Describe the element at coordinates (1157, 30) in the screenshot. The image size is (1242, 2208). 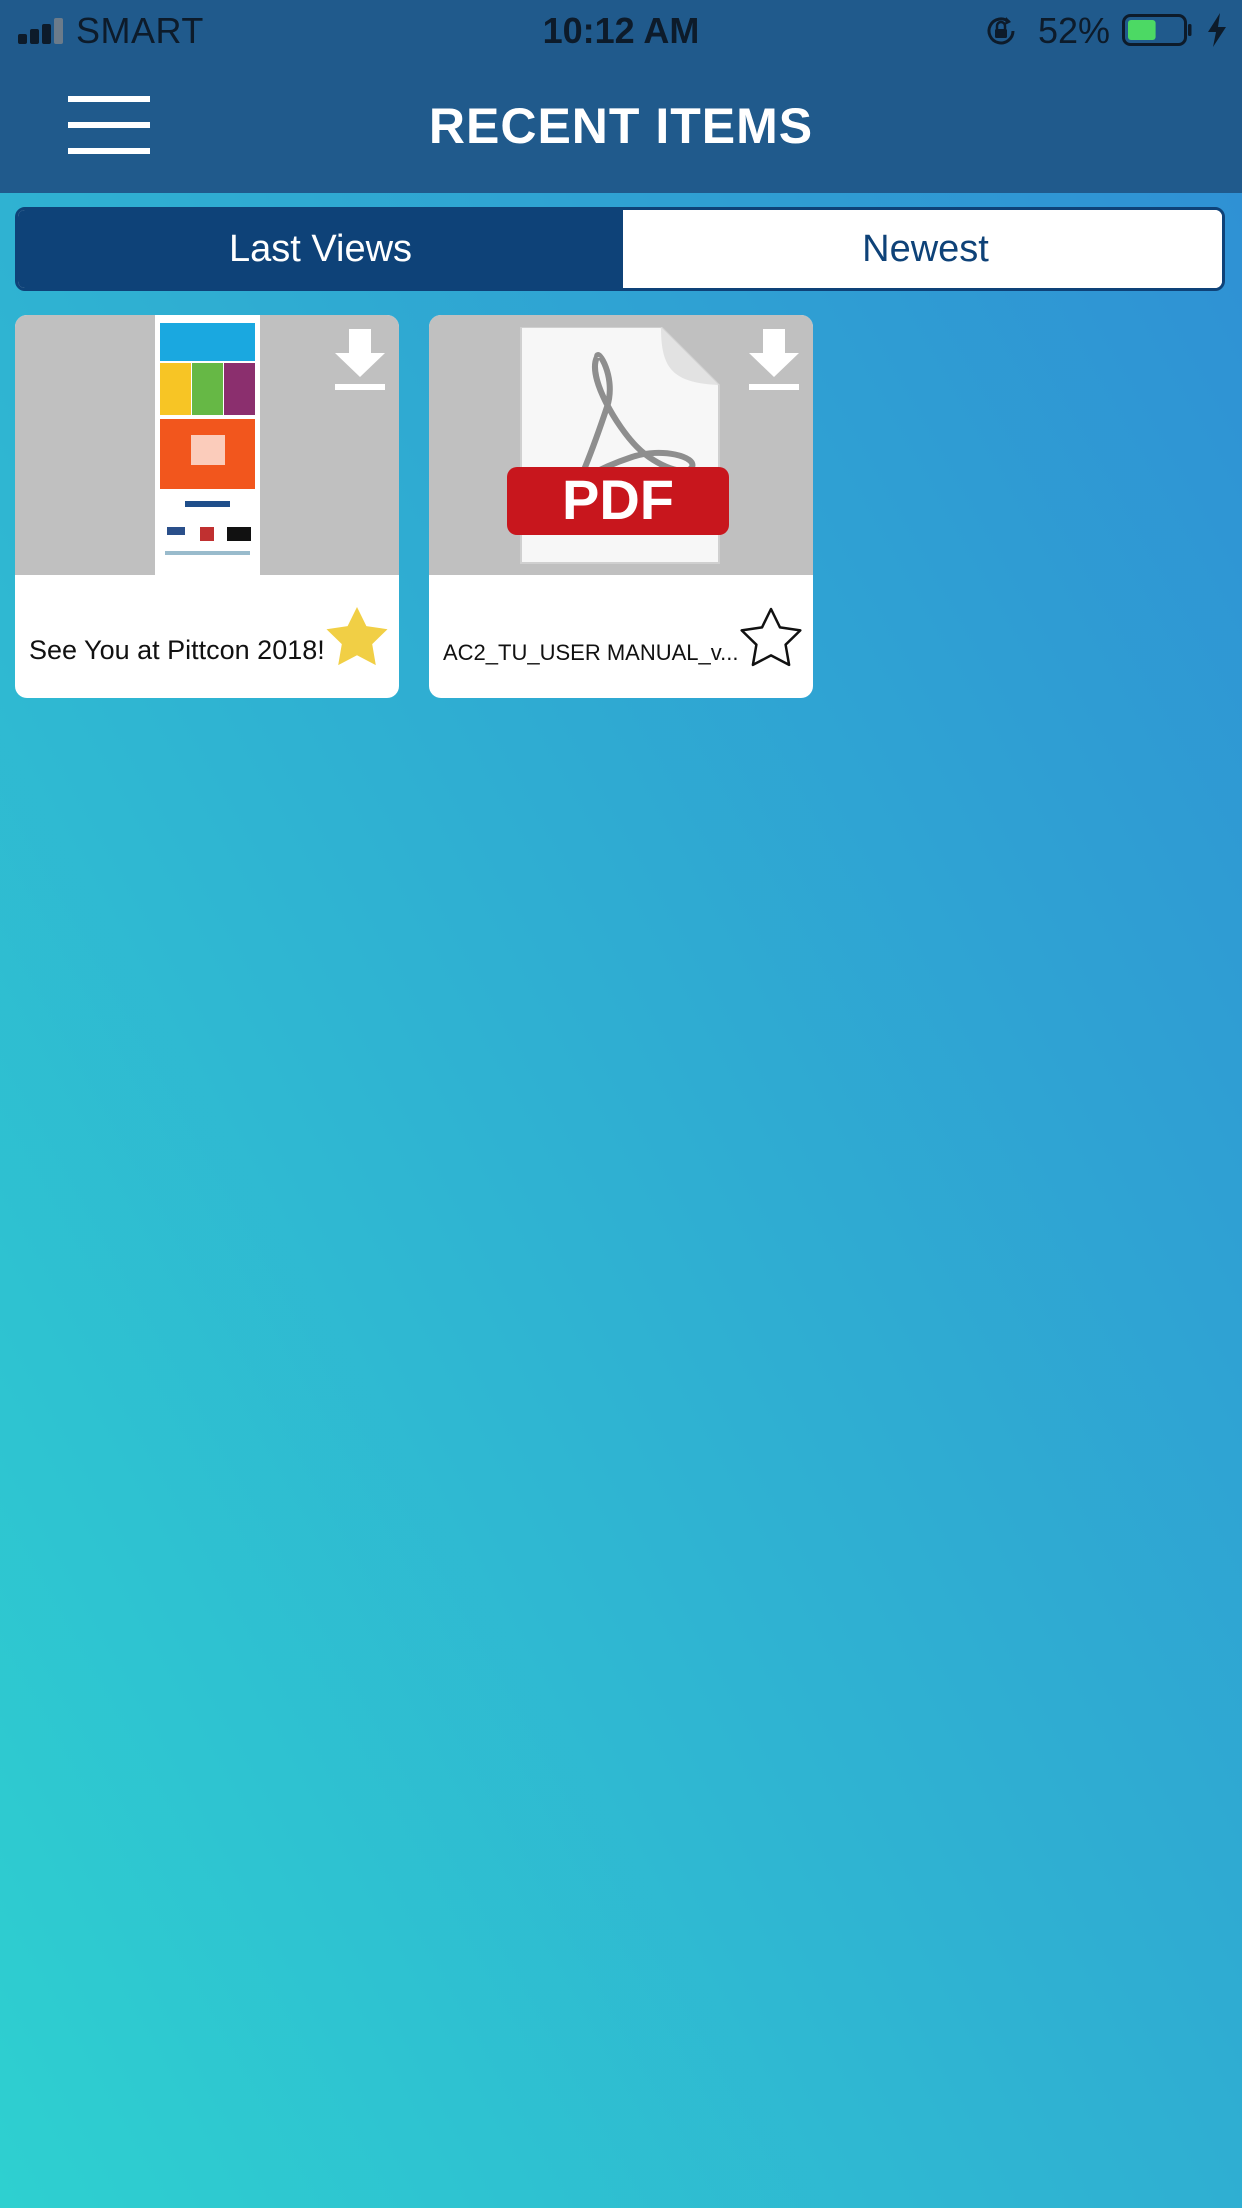
I see `battery-icon` at that location.